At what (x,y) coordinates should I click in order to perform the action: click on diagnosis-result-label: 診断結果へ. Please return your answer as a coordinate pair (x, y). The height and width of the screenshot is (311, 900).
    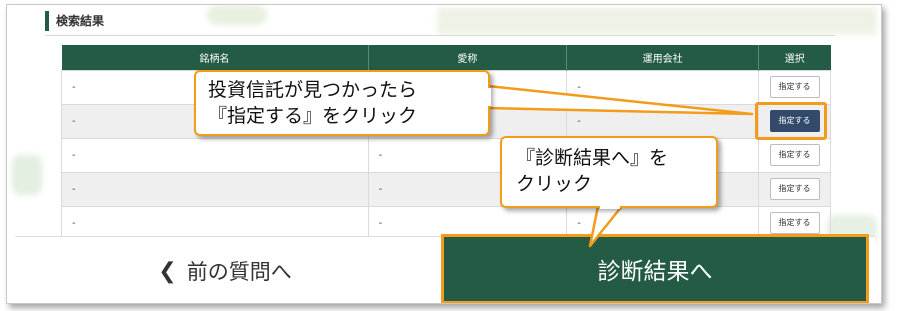
    Looking at the image, I should click on (655, 272).